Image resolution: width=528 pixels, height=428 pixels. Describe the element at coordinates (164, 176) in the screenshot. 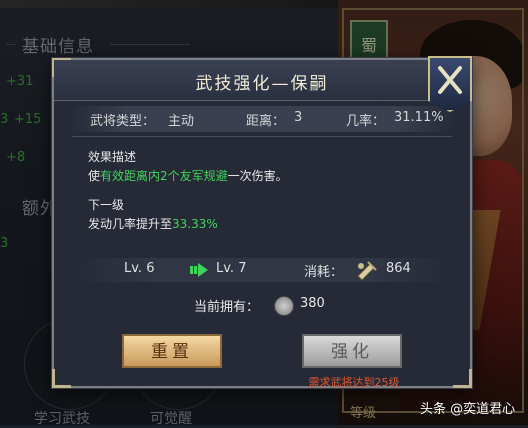

I see `effect-highlight: 有效距离内2个友军规避` at that location.